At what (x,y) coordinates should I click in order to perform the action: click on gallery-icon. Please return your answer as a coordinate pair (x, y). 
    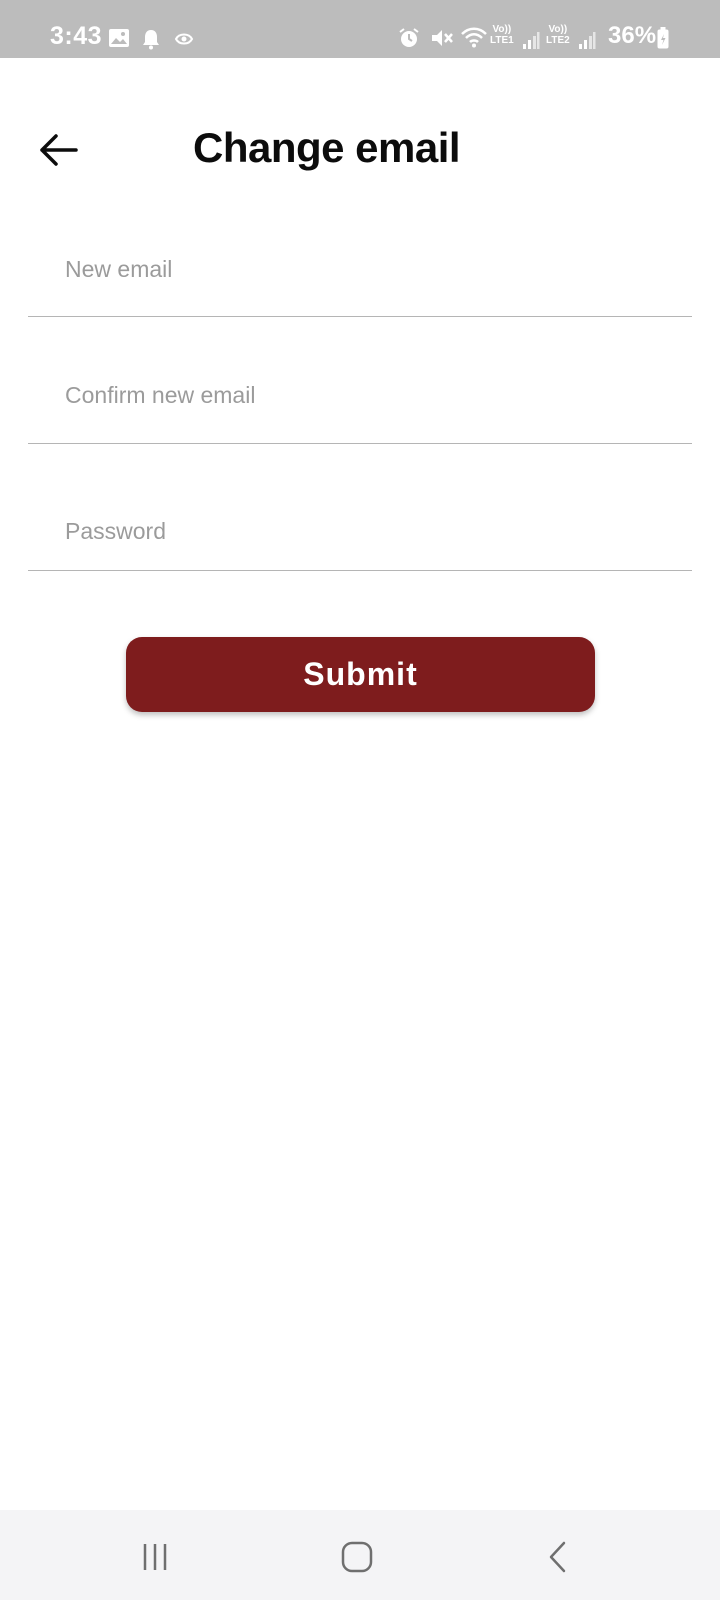
    Looking at the image, I should click on (119, 40).